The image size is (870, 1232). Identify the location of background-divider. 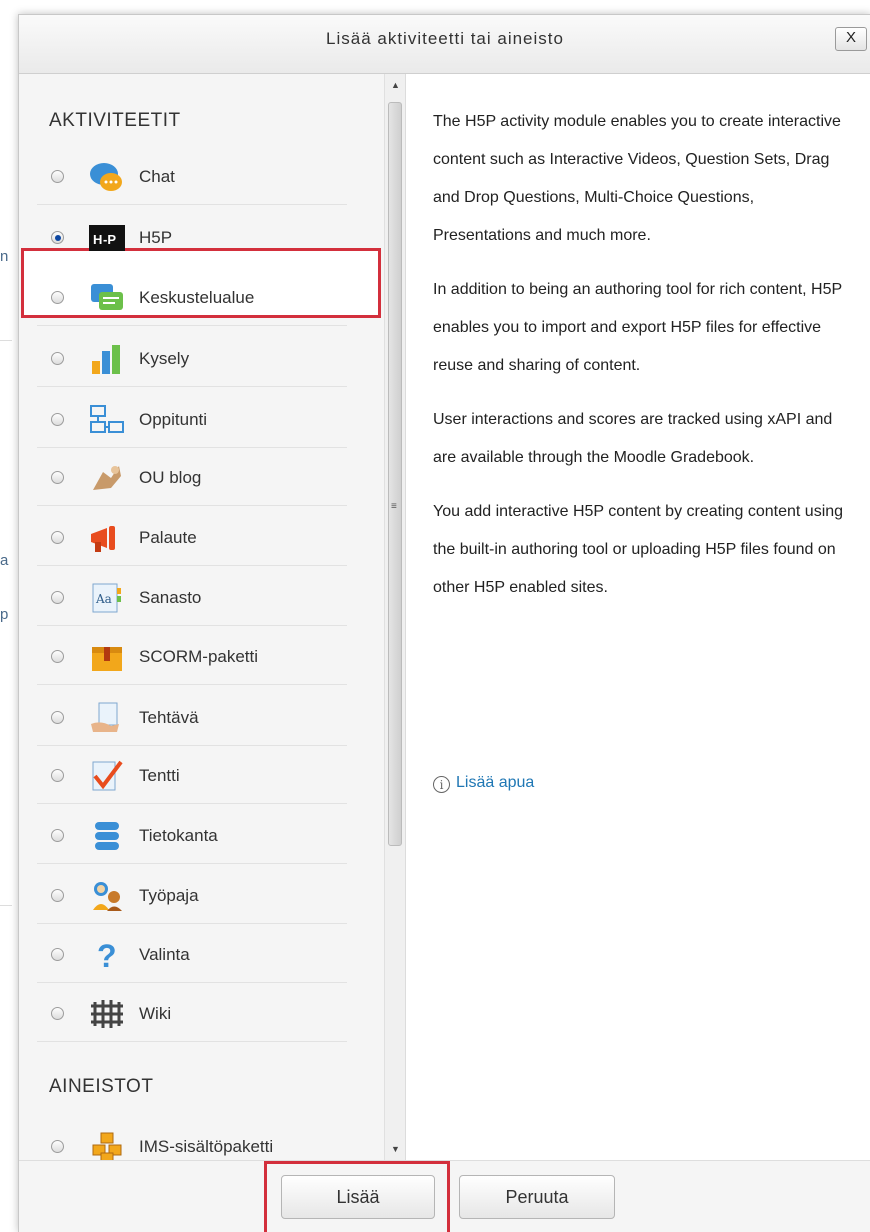
(6, 340).